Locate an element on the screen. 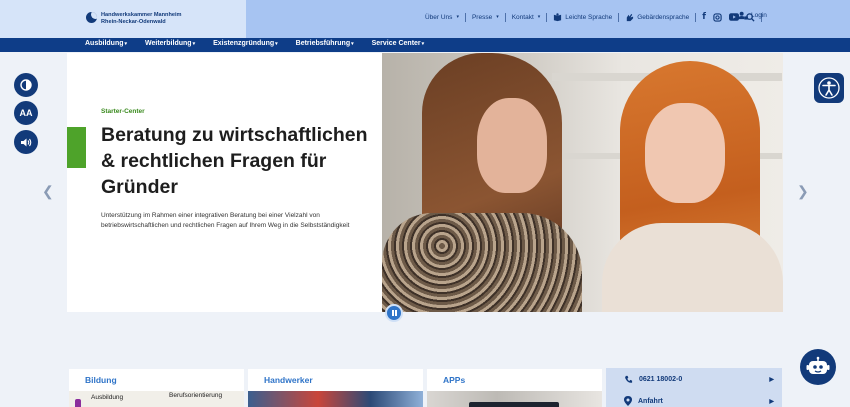 The image size is (850, 407). pause-icon is located at coordinates (394, 313).